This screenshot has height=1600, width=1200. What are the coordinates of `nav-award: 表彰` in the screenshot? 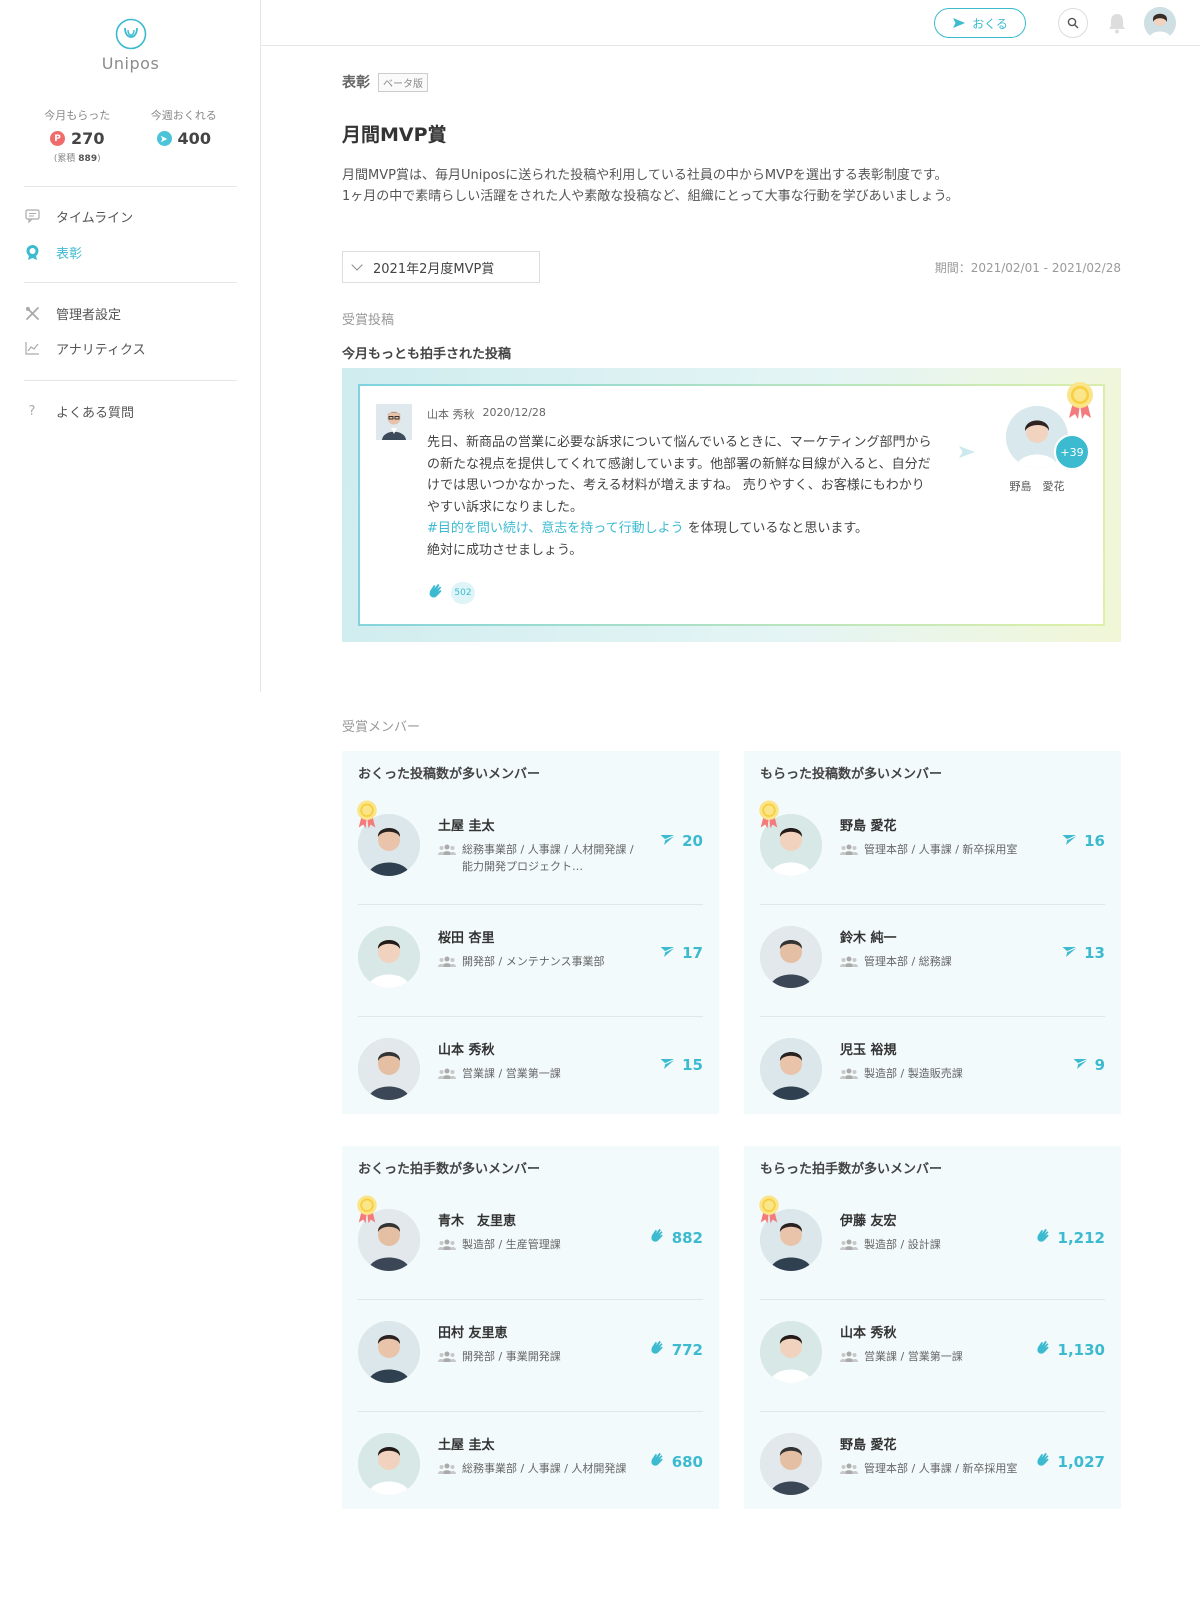 It's located at (53, 252).